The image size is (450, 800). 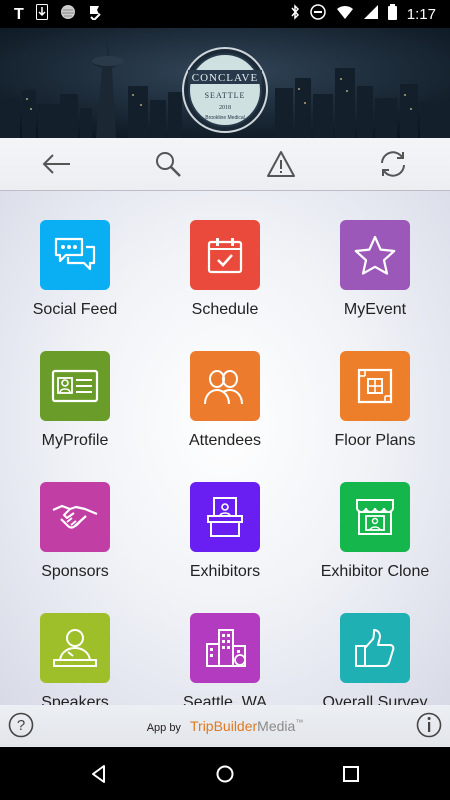 What do you see at coordinates (318, 14) in the screenshot?
I see `minus-circle-icon` at bounding box center [318, 14].